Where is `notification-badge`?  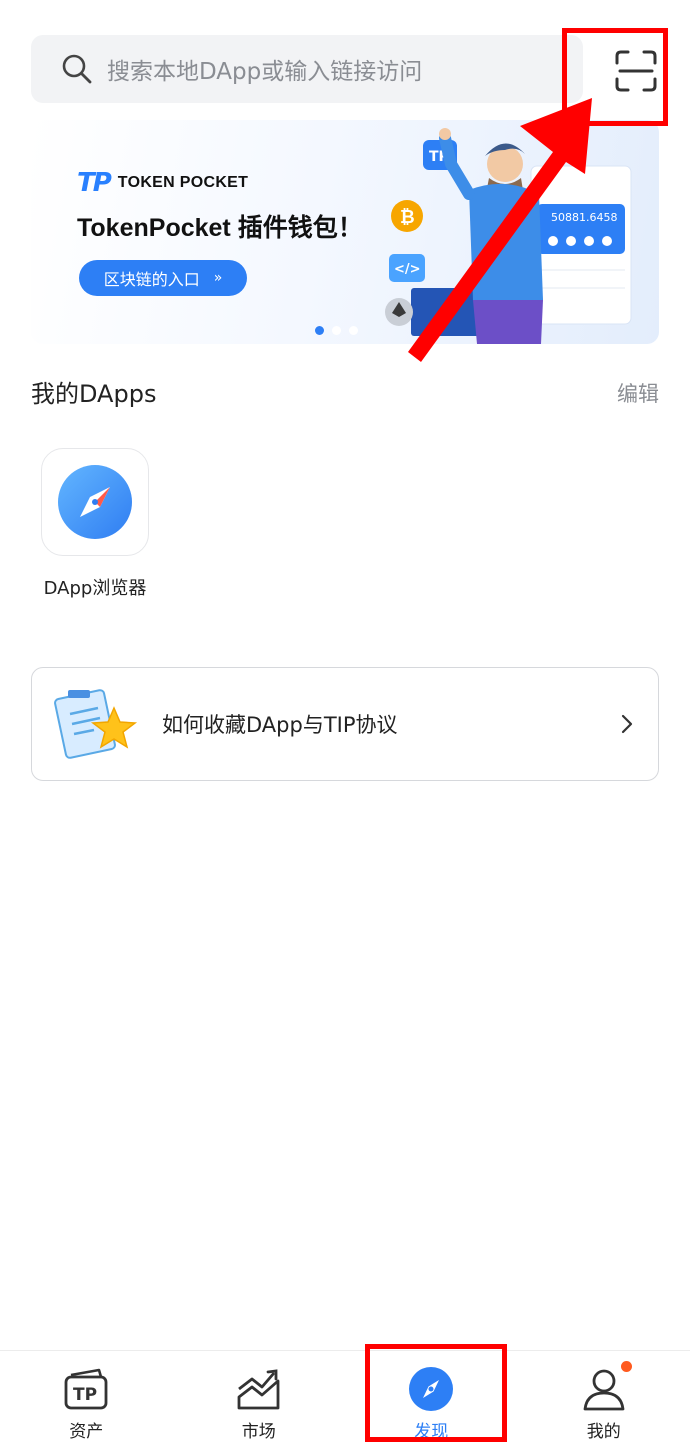
notification-badge is located at coordinates (626, 1366).